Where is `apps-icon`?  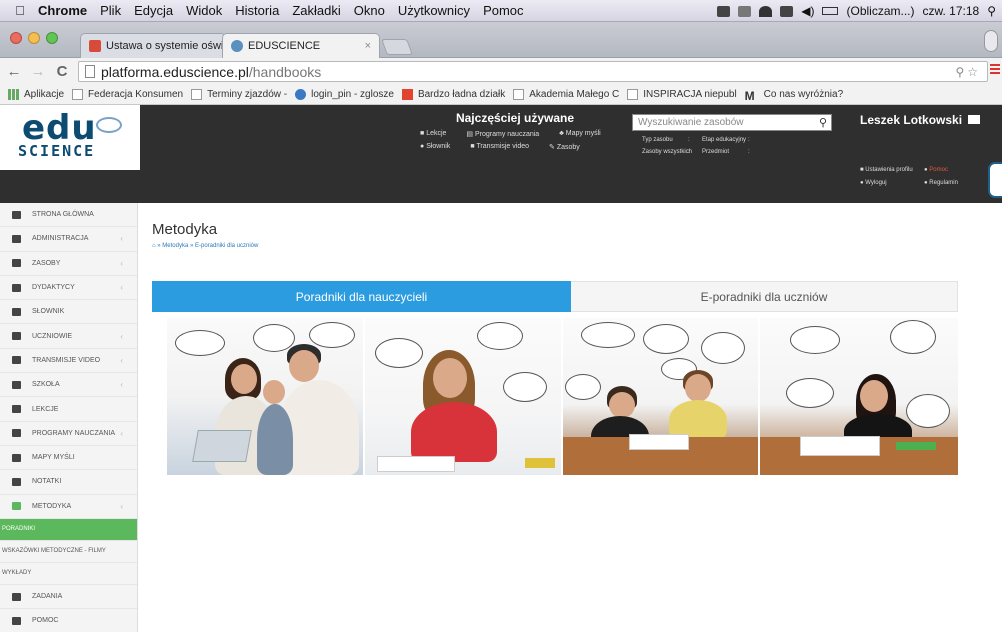 apps-icon is located at coordinates (13, 94).